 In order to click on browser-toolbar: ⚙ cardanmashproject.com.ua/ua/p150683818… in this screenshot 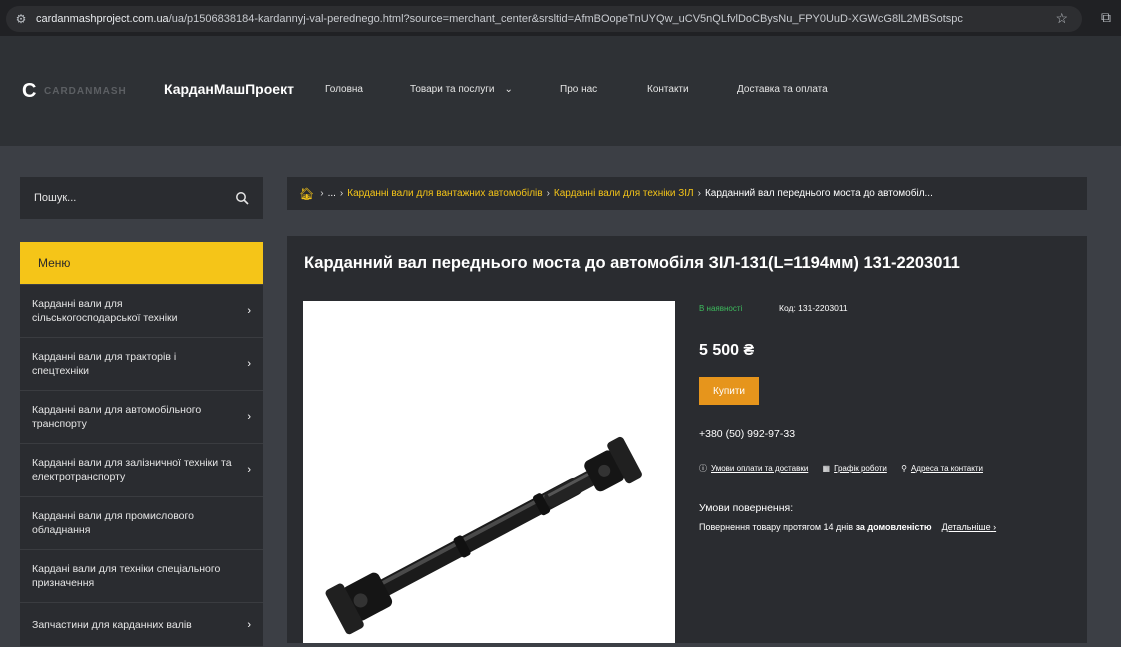, I will do `click(560, 18)`.